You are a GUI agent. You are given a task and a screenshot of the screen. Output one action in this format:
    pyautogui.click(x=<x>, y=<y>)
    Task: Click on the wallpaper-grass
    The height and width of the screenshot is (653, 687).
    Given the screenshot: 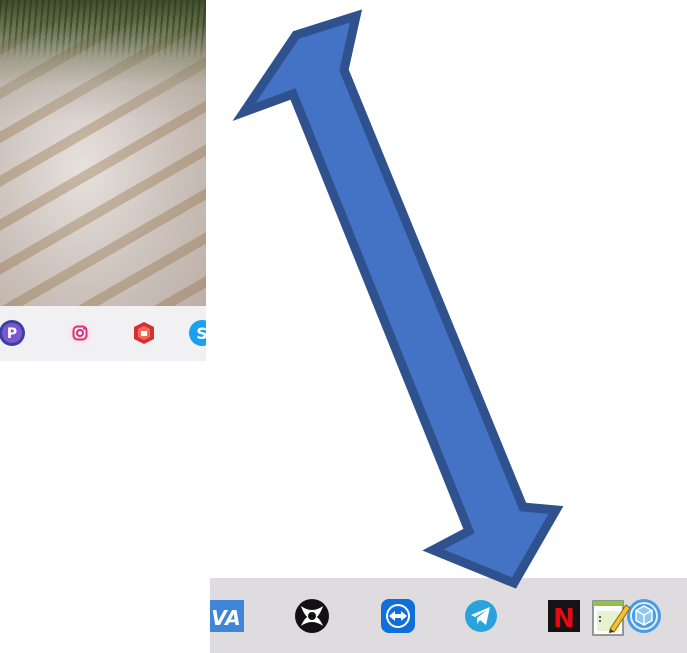 What is the action you would take?
    pyautogui.click(x=103, y=30)
    